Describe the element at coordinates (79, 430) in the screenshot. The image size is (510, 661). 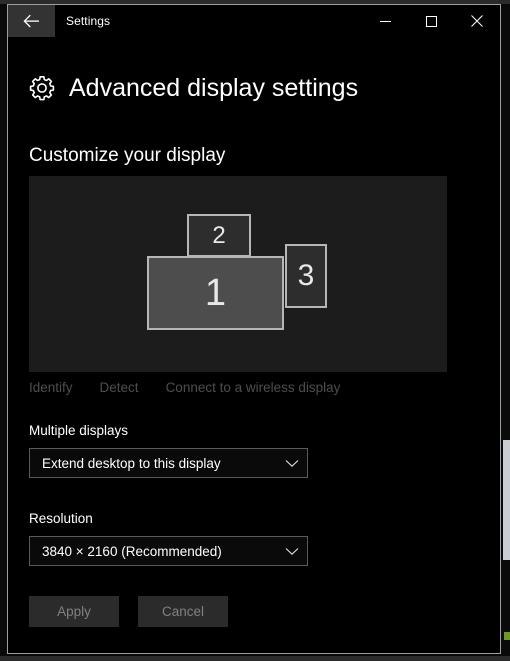
I see `multiple-displays-label: Multiple displays` at that location.